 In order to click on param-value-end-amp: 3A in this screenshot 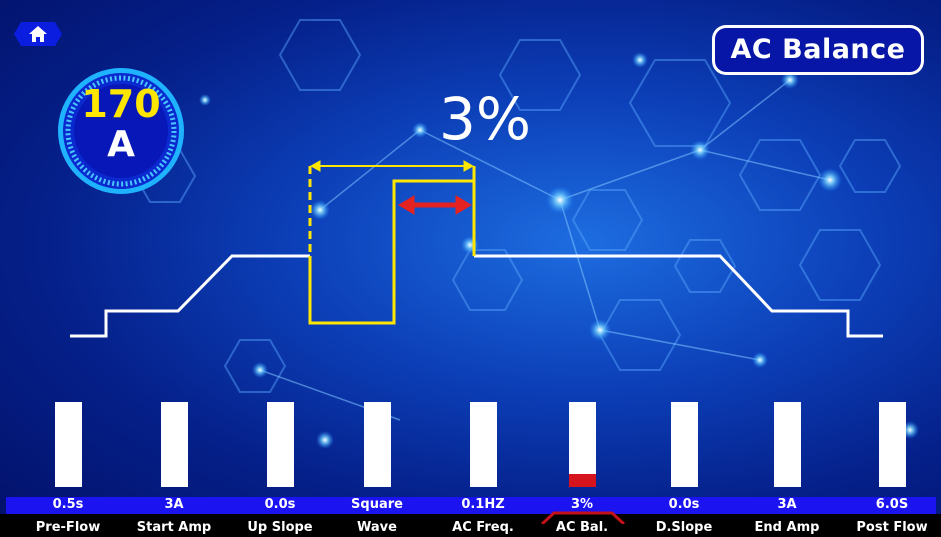, I will do `click(787, 504)`.